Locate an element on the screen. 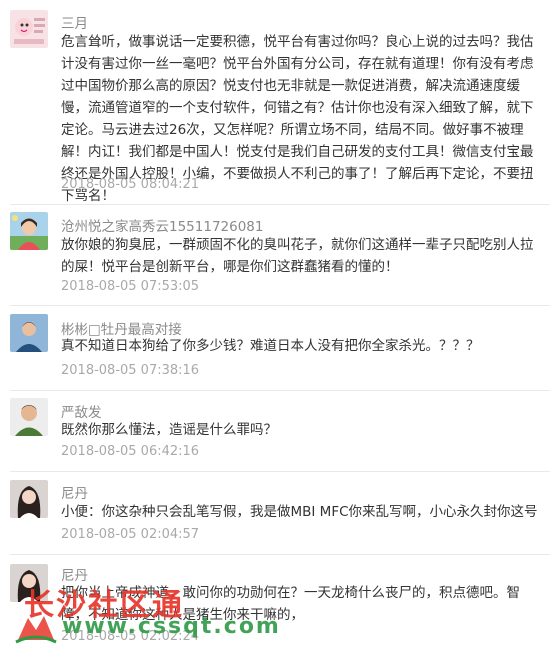 This screenshot has width=560, height=650. comment-text: 既然你那么懂法，造谣是什么罪吗？ is located at coordinates (169, 430).